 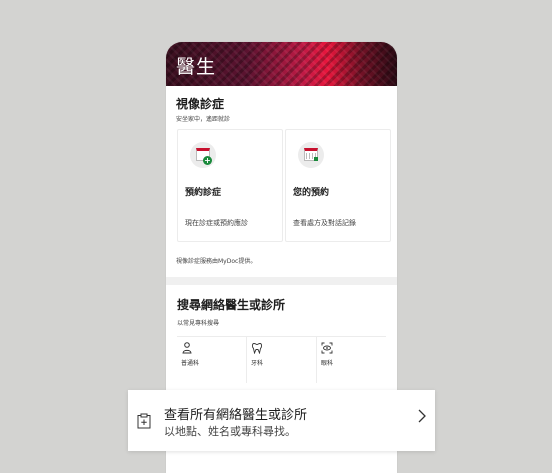 I want to click on view-all-doctors-button: 查看所有網絡醫生或診所 以地點、姓名或專科尋找。, so click(x=281, y=420).